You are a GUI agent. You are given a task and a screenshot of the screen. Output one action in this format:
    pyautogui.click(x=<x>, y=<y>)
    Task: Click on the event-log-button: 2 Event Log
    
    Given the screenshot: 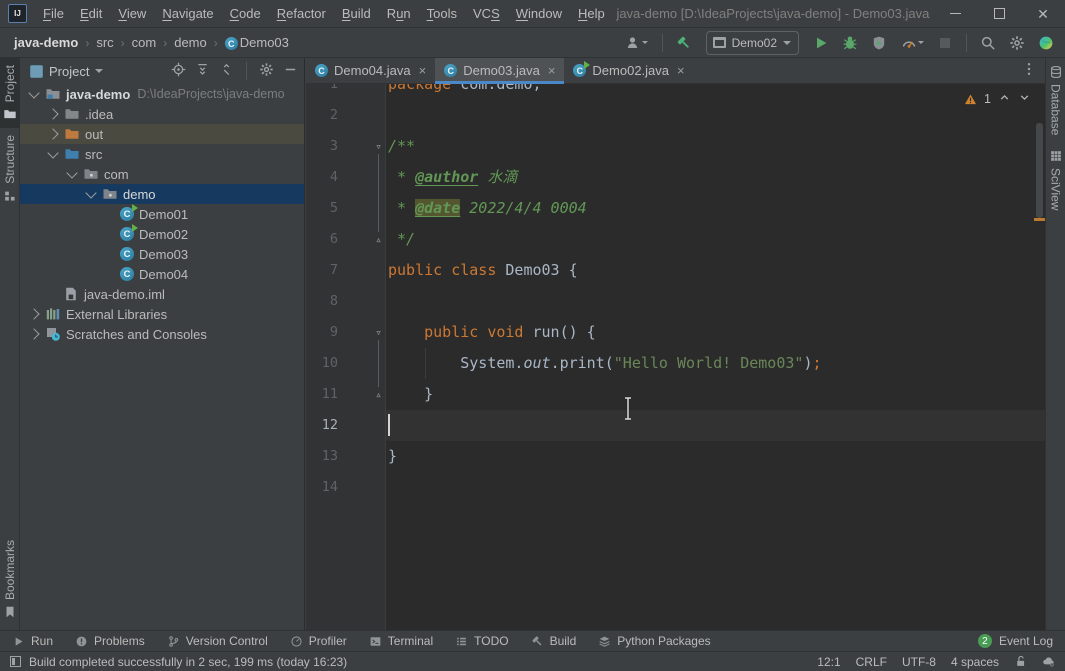 What is the action you would take?
    pyautogui.click(x=1015, y=641)
    